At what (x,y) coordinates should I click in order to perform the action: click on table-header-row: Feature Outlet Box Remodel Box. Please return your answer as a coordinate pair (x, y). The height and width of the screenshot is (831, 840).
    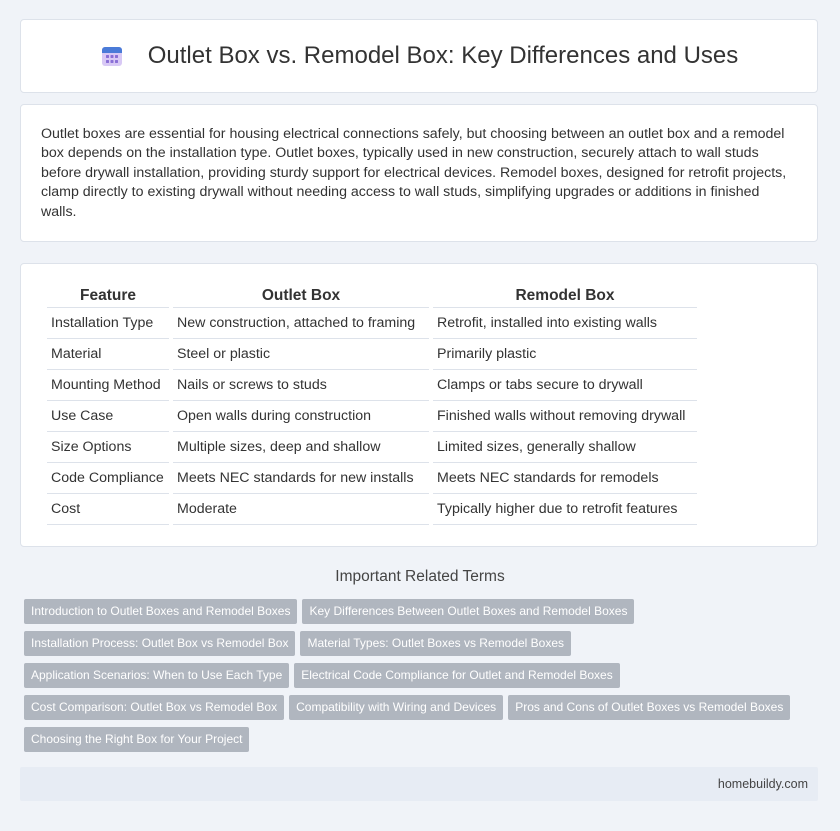
    Looking at the image, I should click on (372, 296).